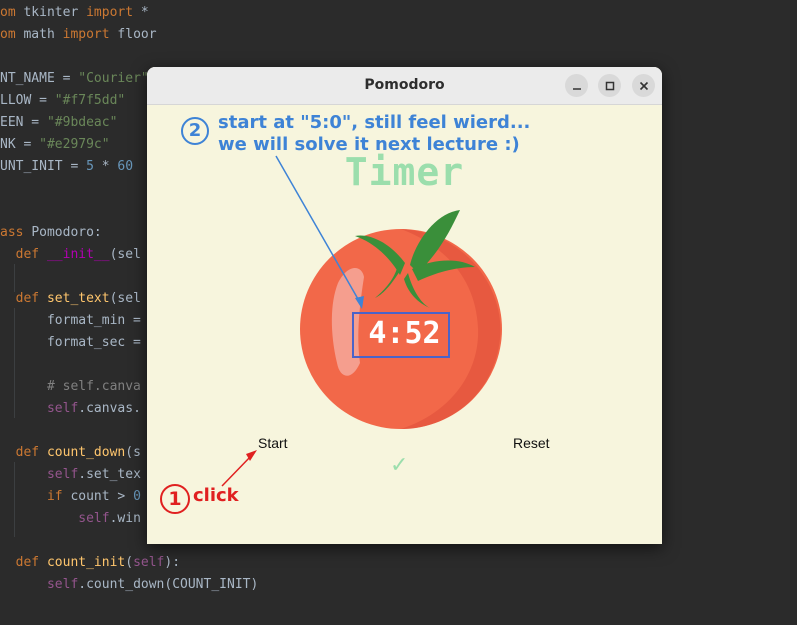 Image resolution: width=797 pixels, height=625 pixels. I want to click on minimize-icon, so click(576, 88).